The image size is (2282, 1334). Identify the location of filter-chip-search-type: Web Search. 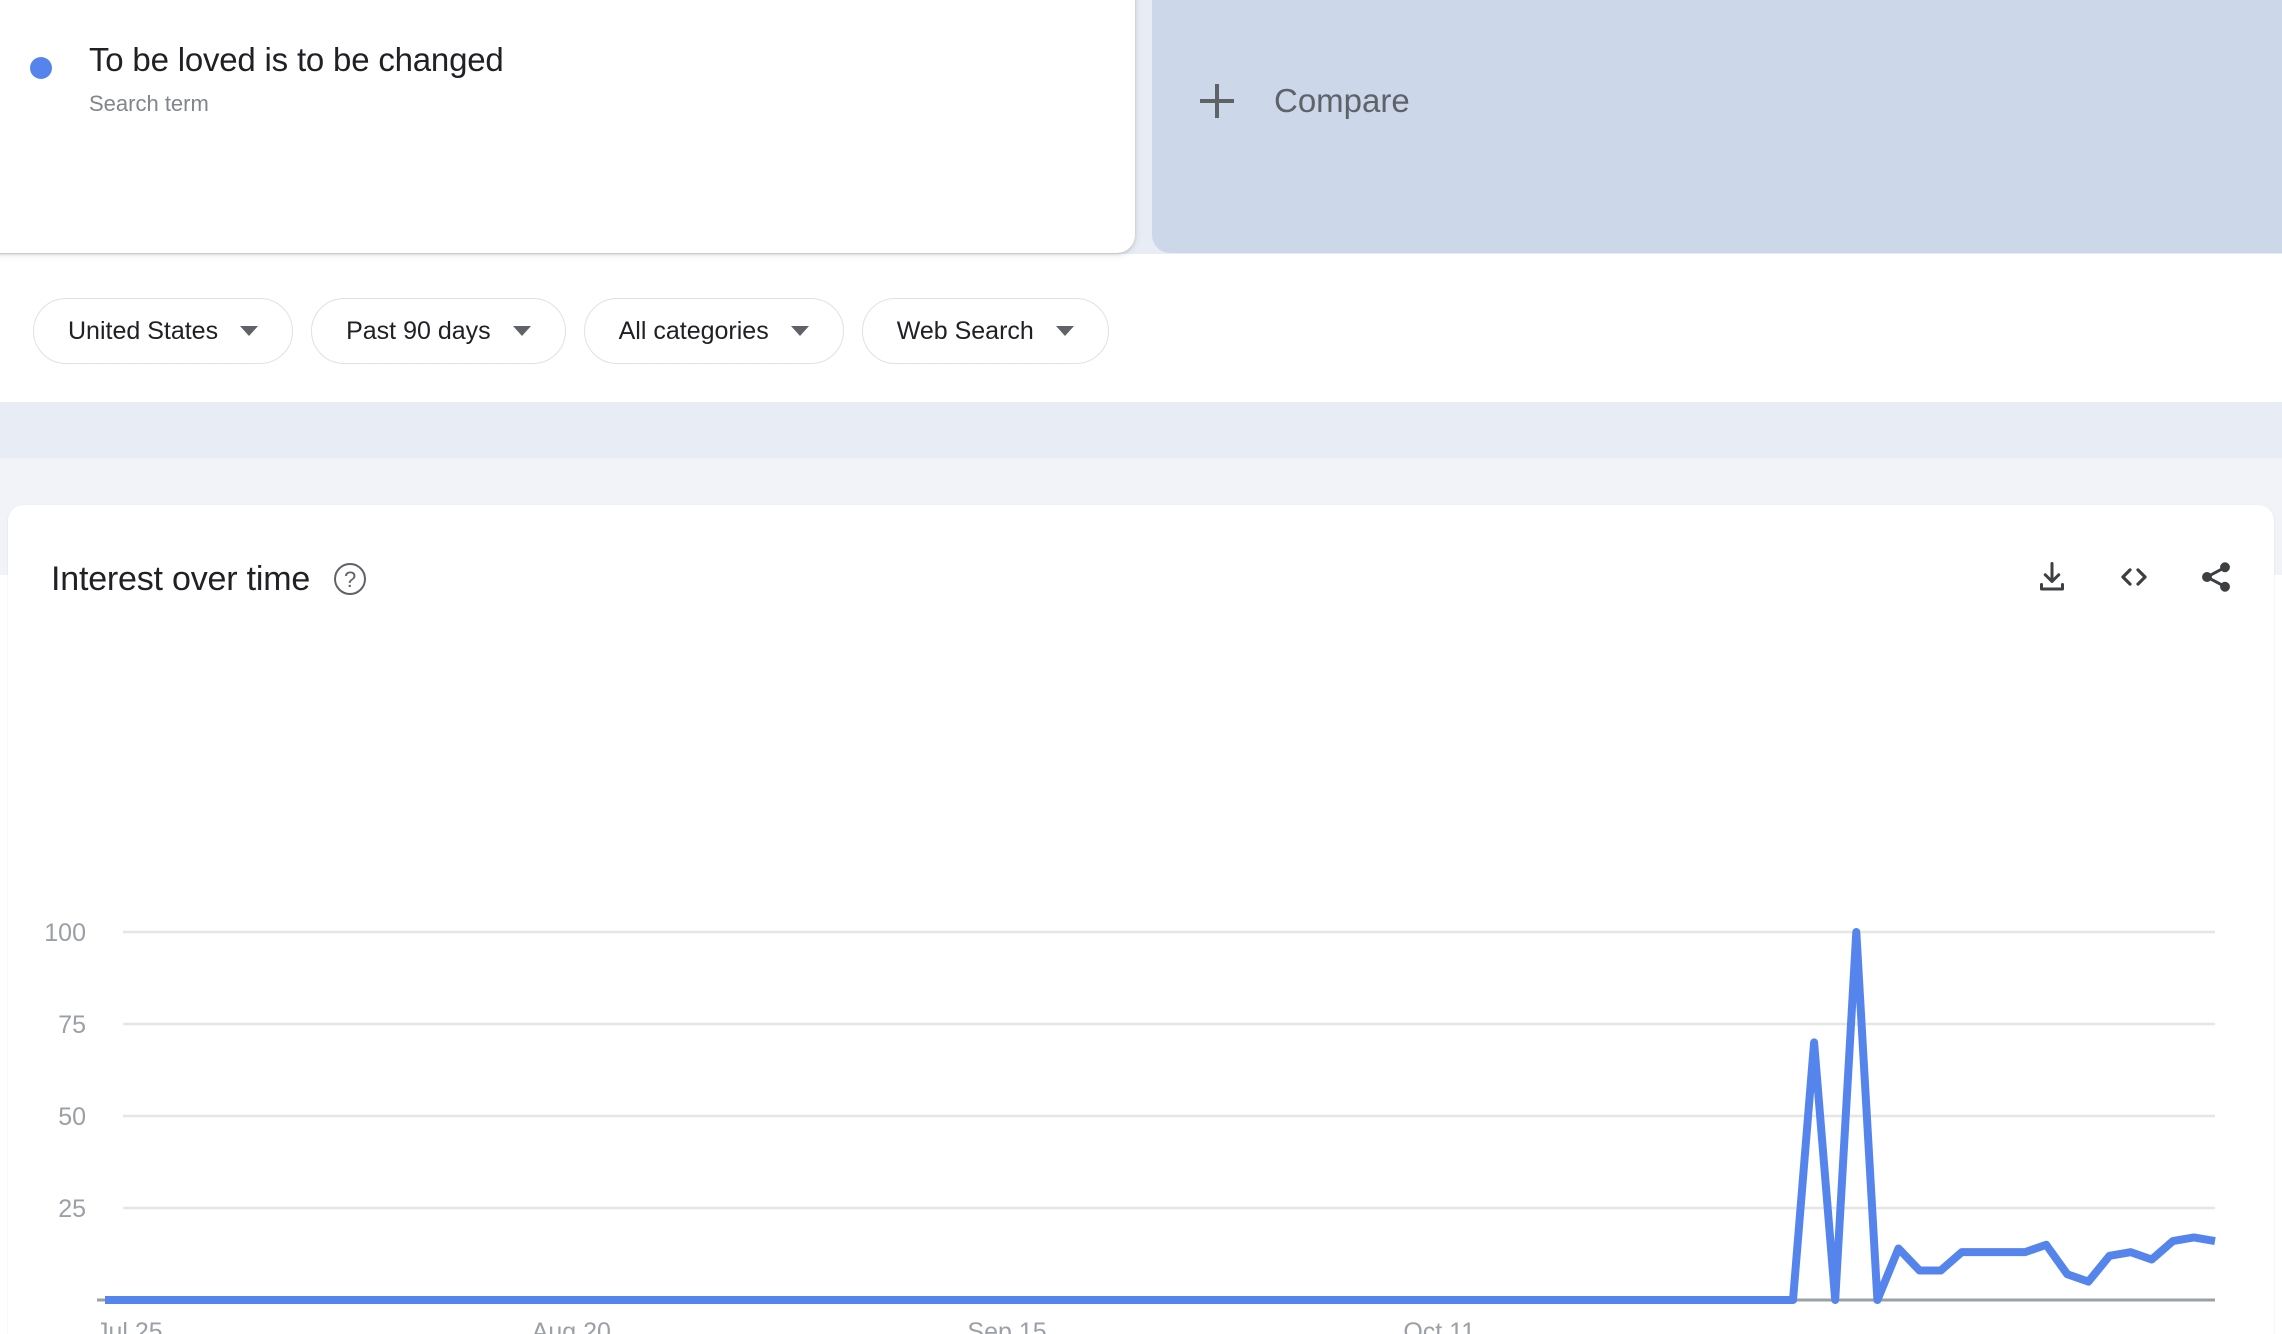
(985, 331).